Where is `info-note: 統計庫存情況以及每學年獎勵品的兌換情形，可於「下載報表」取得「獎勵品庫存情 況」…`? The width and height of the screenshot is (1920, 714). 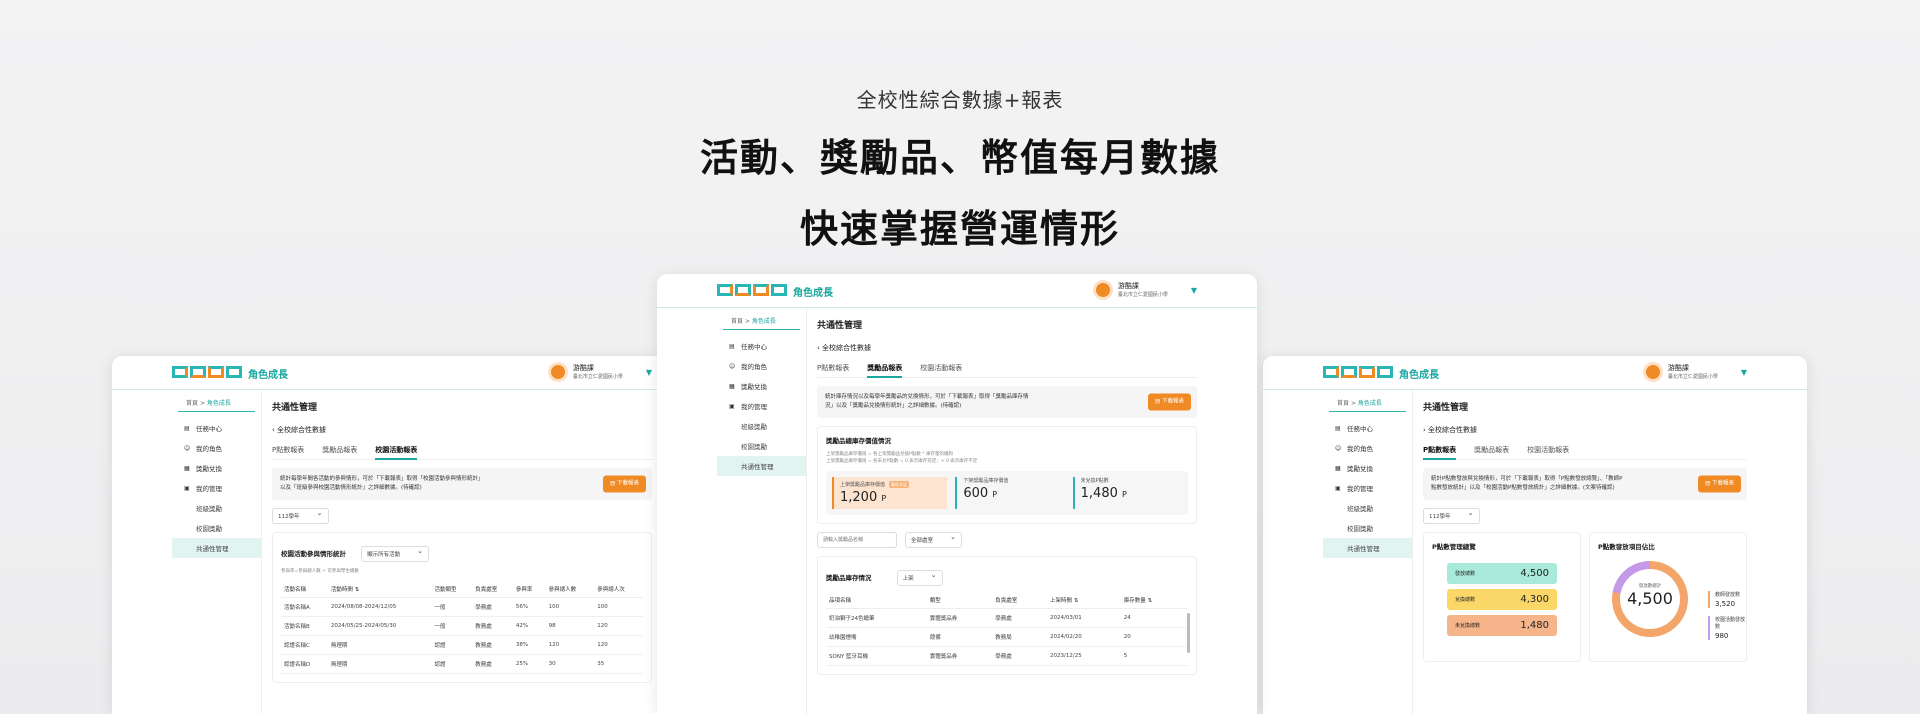 info-note: 統計庫存情況以及每學年獎勵品的兌換情形，可於「下載報表」取得「獎勵品庫存情 況」… is located at coordinates (1007, 402).